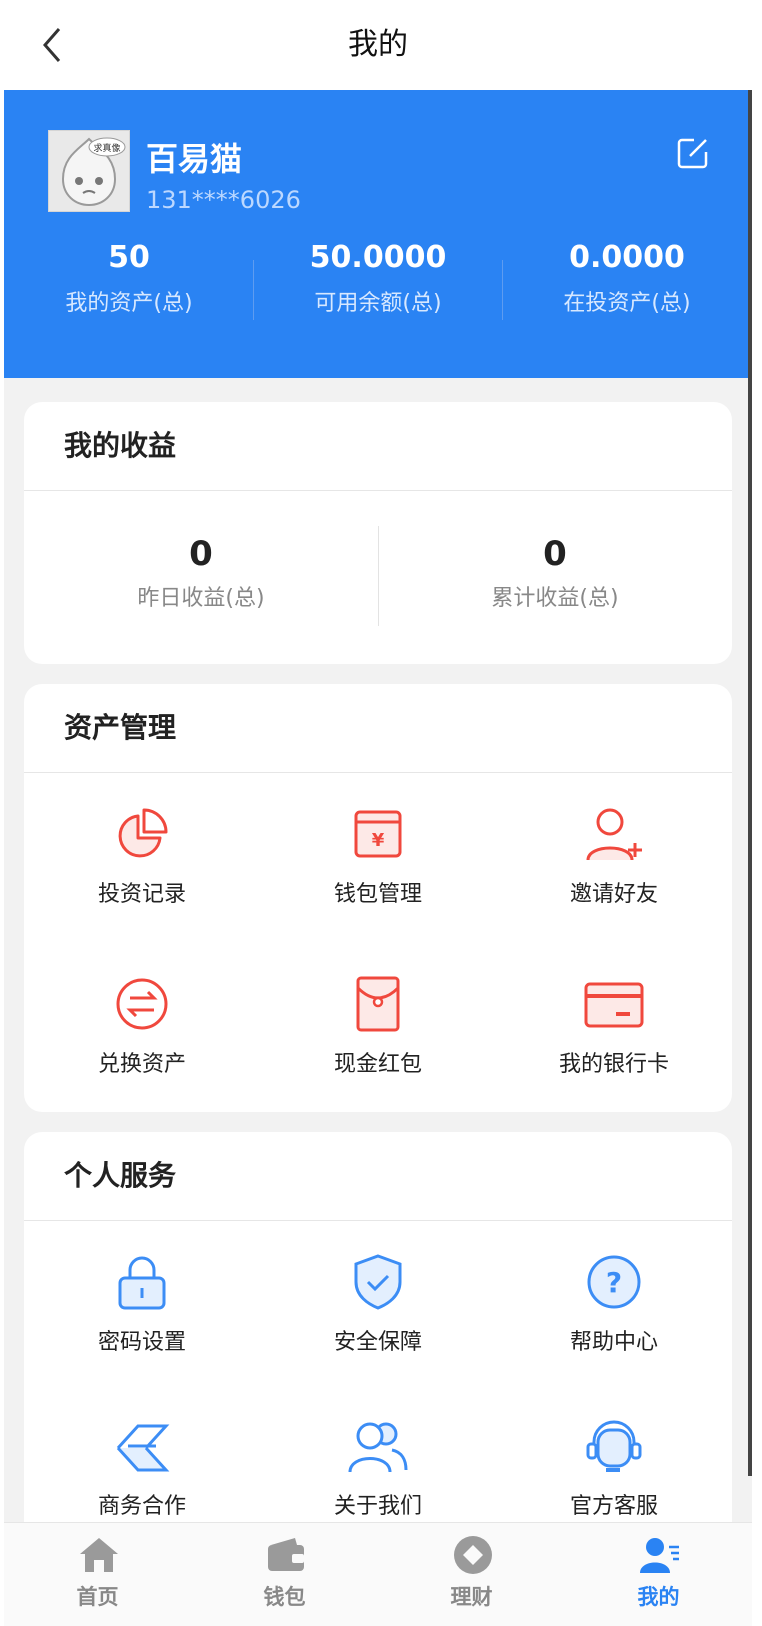 Image resolution: width=762 pixels, height=1626 pixels. What do you see at coordinates (378, 257) in the screenshot?
I see `stat-value: 50.0000` at bounding box center [378, 257].